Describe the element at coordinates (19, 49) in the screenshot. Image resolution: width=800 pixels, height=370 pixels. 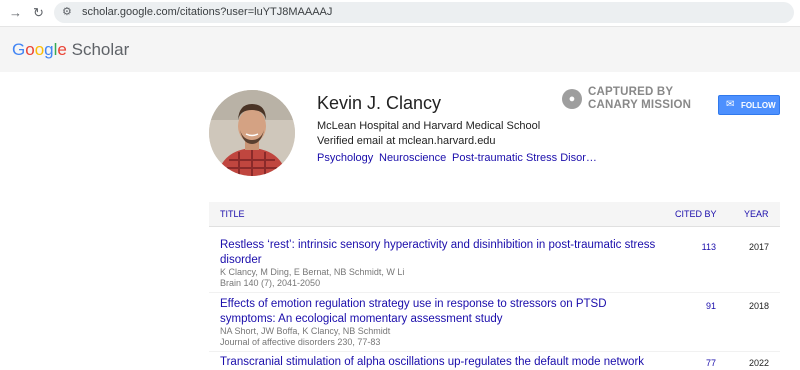
I see `logo-letter: G` at that location.